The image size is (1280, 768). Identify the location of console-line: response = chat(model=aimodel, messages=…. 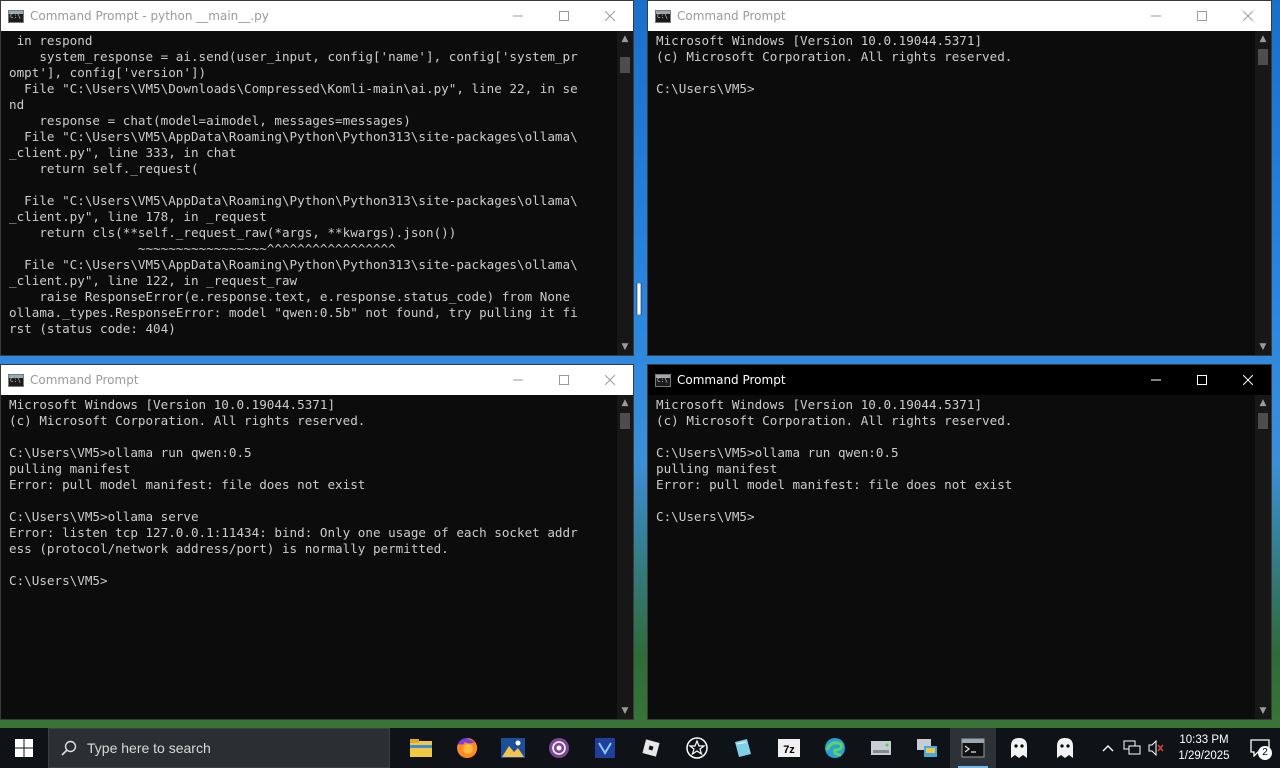
(210, 120).